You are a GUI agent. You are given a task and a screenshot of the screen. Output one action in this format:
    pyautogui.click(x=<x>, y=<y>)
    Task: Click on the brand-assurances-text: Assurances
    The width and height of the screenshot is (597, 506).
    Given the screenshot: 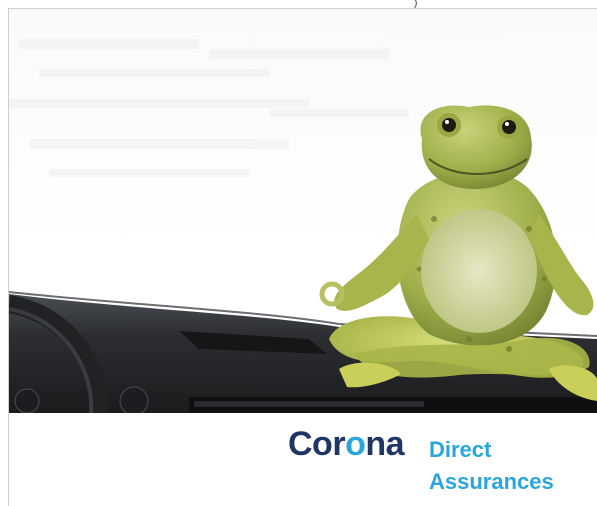 What is the action you would take?
    pyautogui.click(x=491, y=481)
    